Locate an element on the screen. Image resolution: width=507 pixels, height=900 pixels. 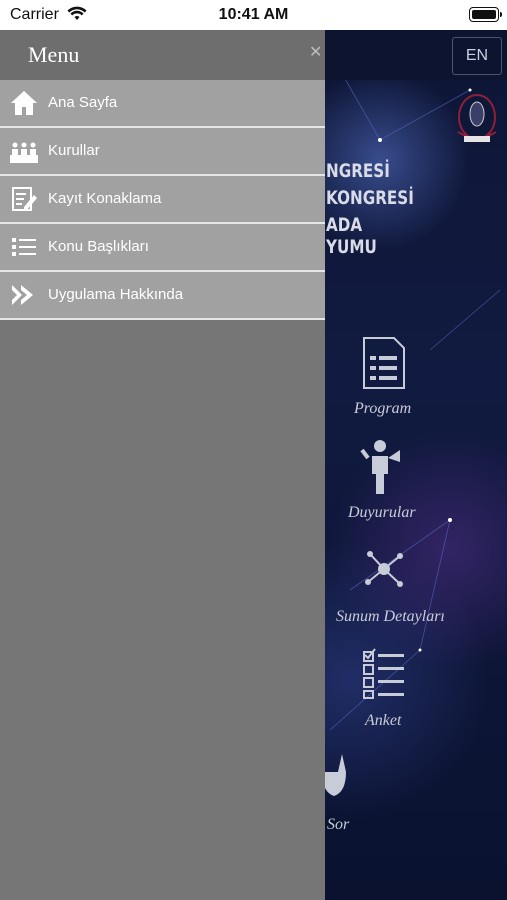
menu-item-label: Uygulama Hakkında is located at coordinates (116, 294).